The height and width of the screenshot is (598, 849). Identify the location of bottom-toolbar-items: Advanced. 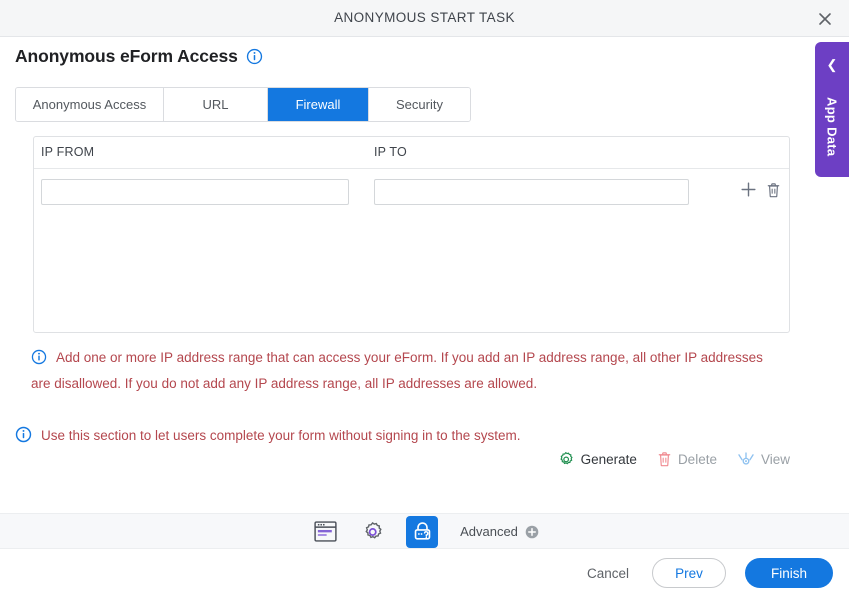
(424, 531).